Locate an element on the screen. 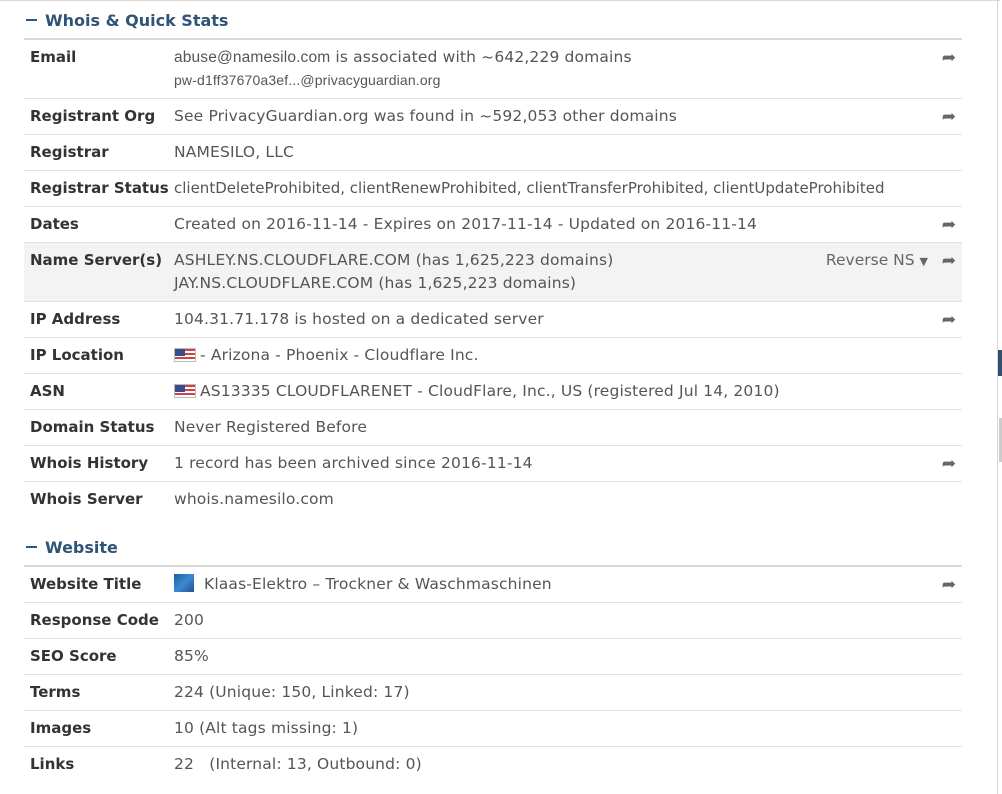  row-images: Images 10 (Alt tags missing: 1) is located at coordinates (493, 729).